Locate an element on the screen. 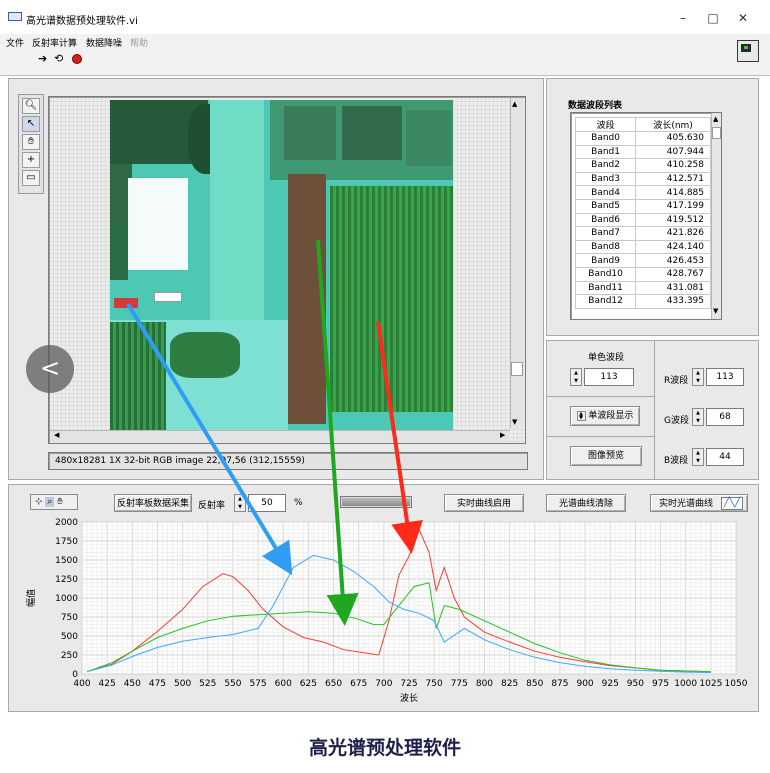 Image resolution: width=770 pixels, height=773 pixels. run-continuously-icon: ⟲ is located at coordinates (58, 59).